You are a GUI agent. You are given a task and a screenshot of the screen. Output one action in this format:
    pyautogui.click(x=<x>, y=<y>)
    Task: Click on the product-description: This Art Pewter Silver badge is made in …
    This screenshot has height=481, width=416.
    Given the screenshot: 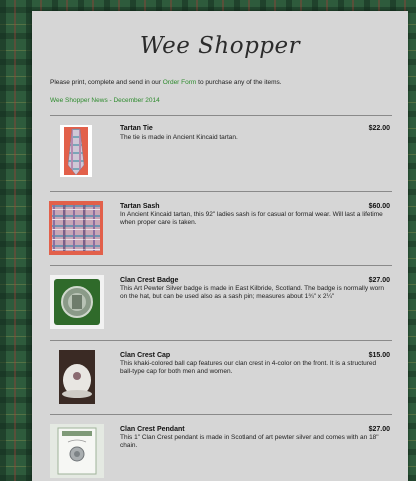 What is the action you would take?
    pyautogui.click(x=252, y=292)
    